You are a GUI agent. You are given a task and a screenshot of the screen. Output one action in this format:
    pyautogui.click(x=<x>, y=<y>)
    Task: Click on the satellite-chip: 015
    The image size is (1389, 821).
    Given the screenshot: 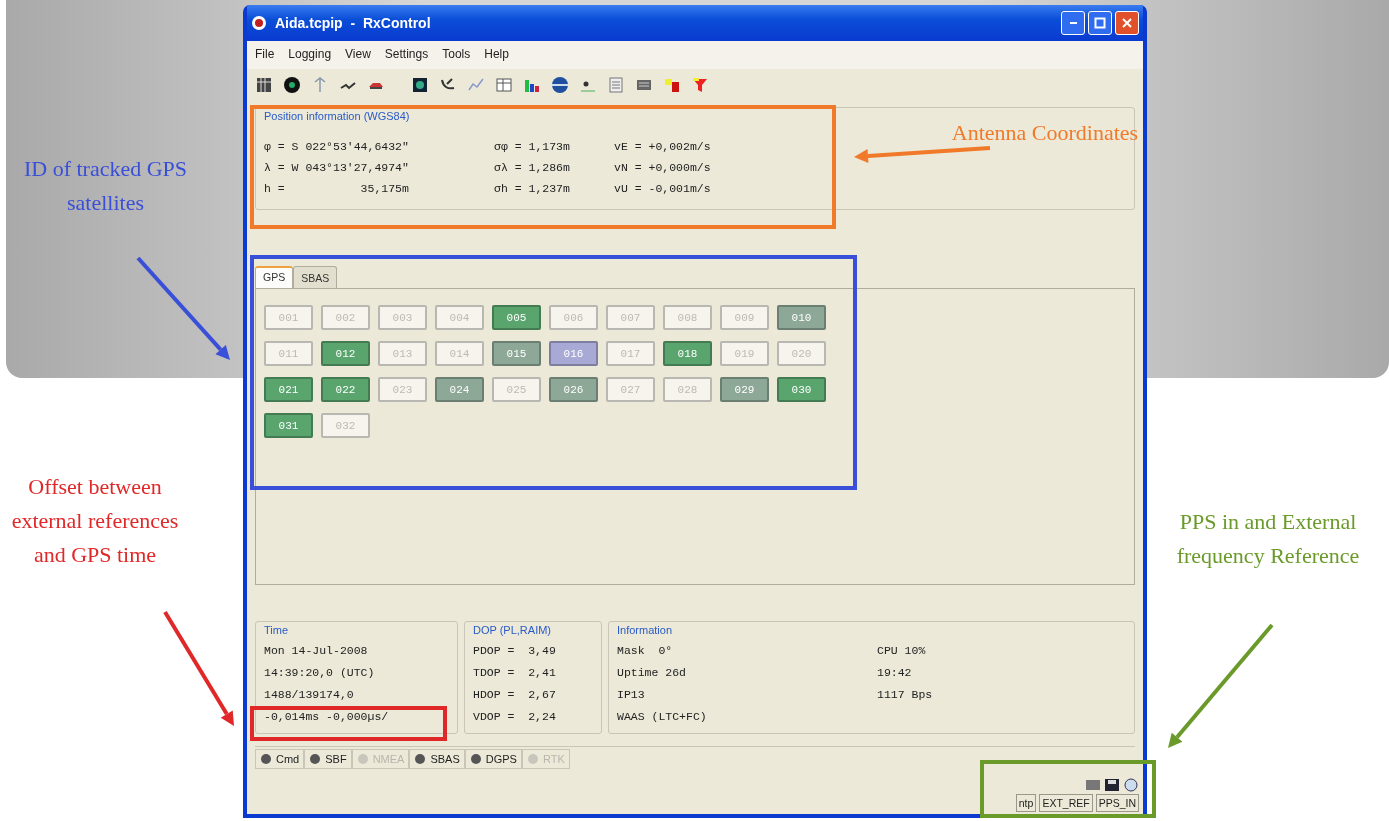 What is the action you would take?
    pyautogui.click(x=516, y=353)
    